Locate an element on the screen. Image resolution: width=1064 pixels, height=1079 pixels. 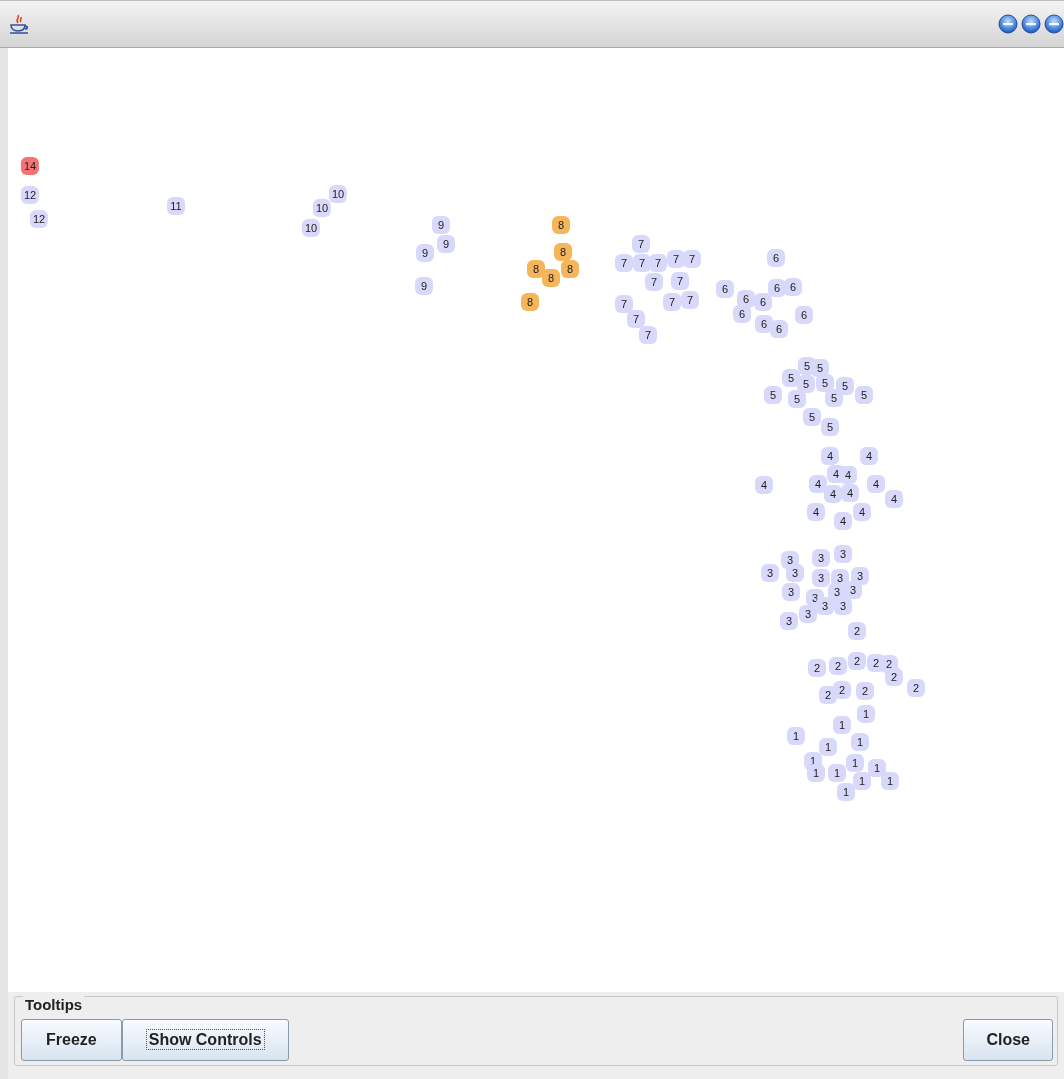
graph-node: 14 is located at coordinates (30, 166).